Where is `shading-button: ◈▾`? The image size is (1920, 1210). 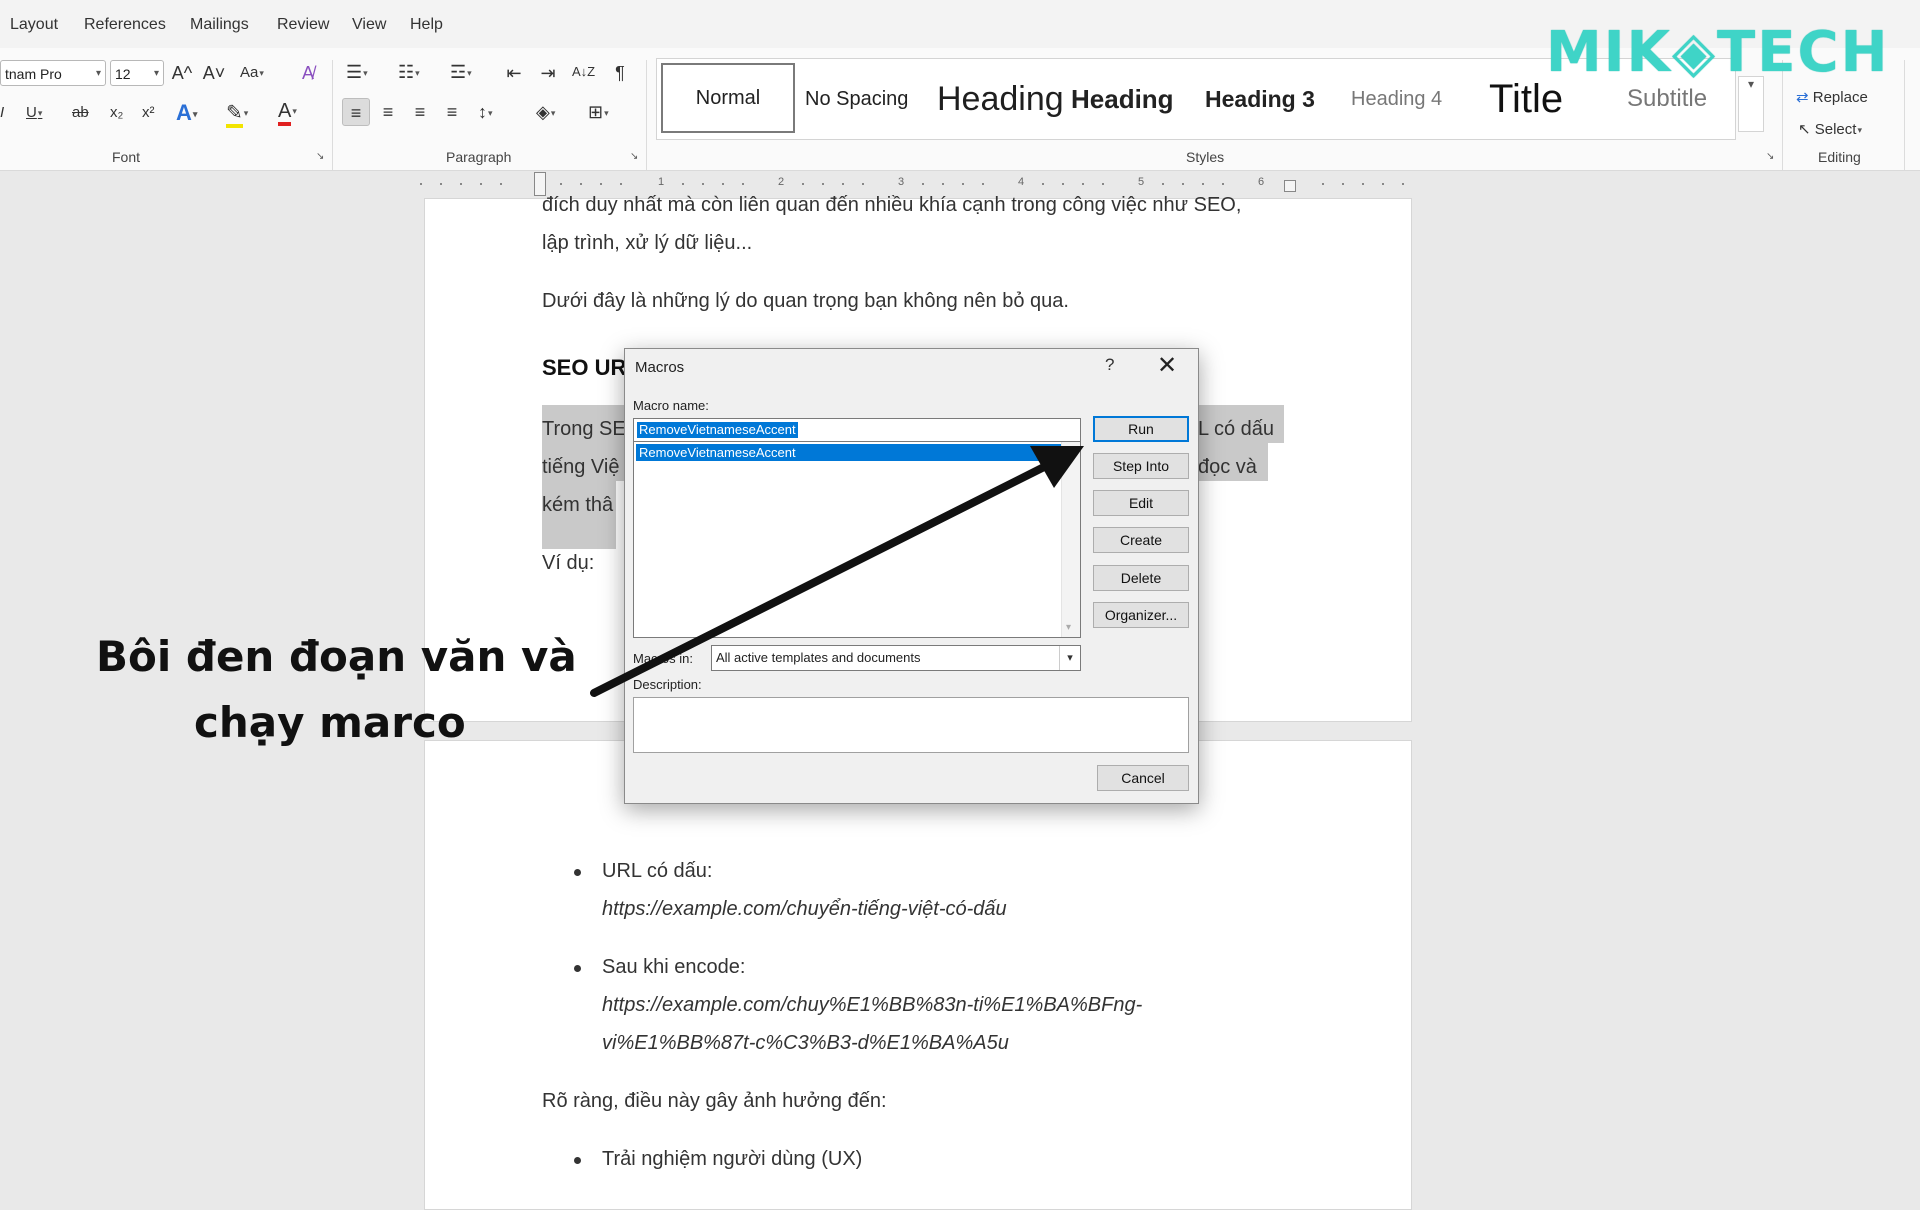
shading-button: ◈▾ is located at coordinates (545, 112).